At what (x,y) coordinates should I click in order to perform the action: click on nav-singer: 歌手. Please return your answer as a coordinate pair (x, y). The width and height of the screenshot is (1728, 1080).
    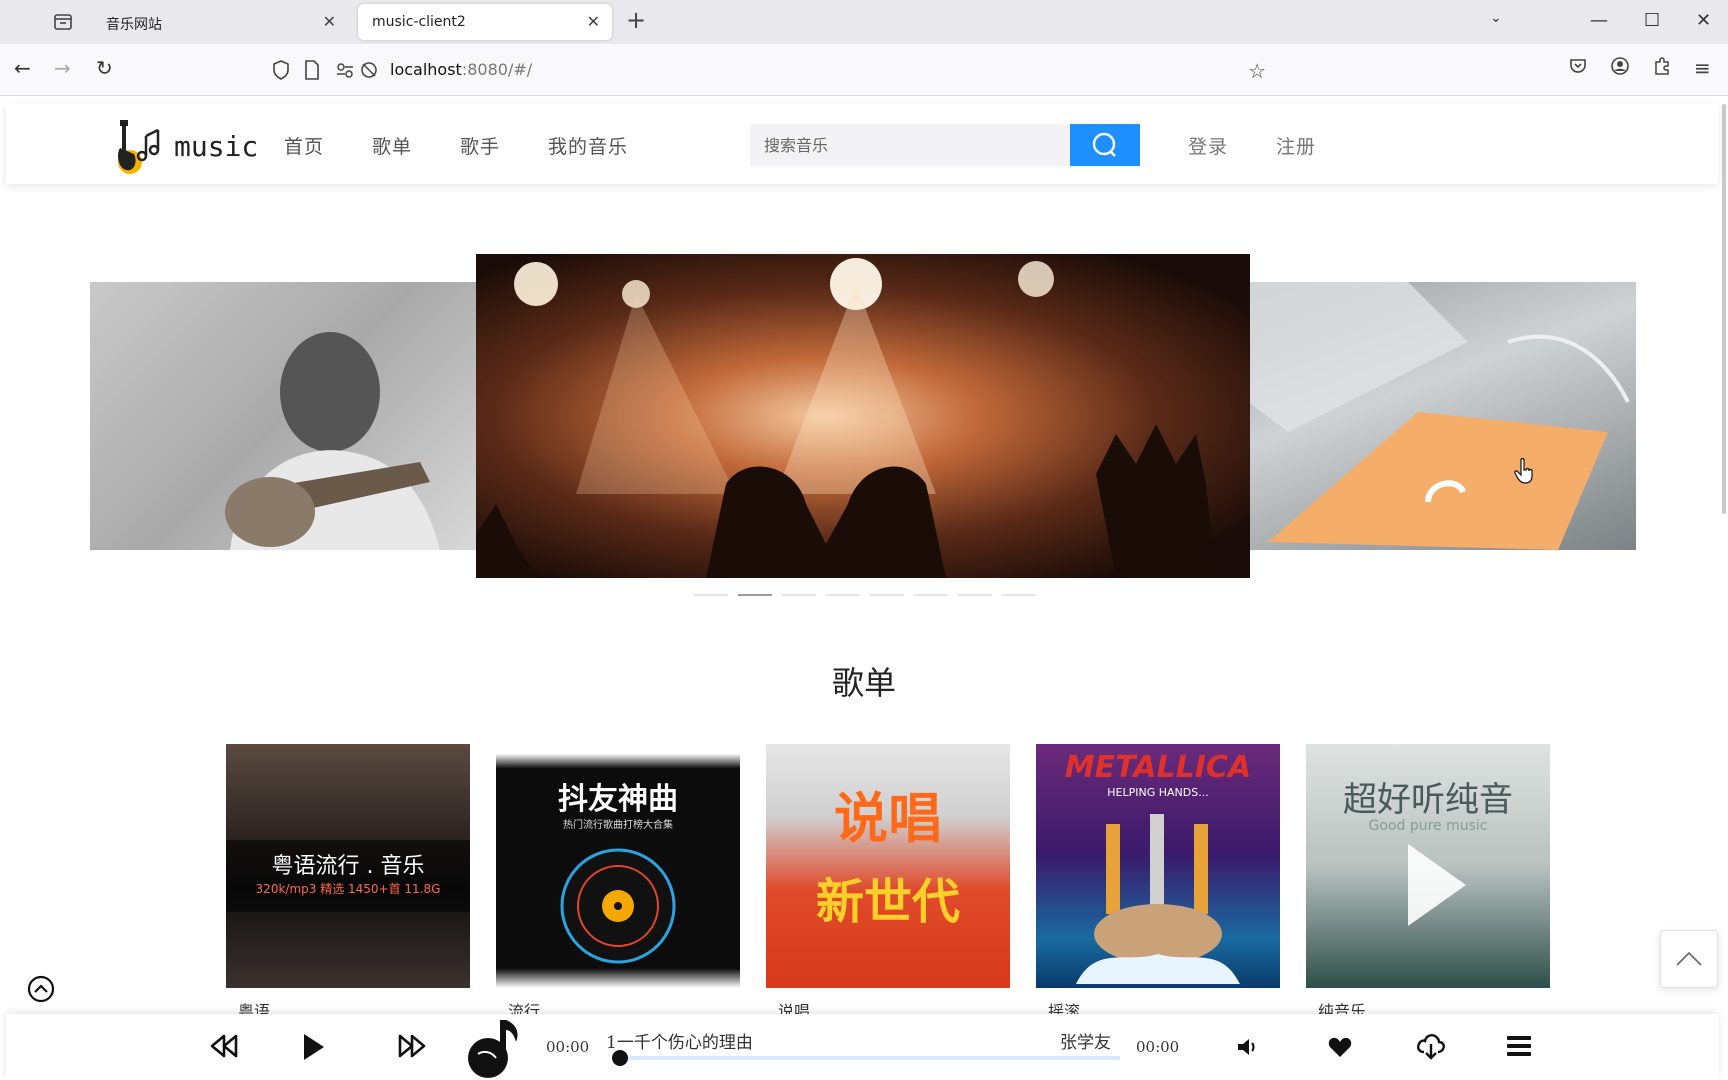
    Looking at the image, I should click on (480, 145).